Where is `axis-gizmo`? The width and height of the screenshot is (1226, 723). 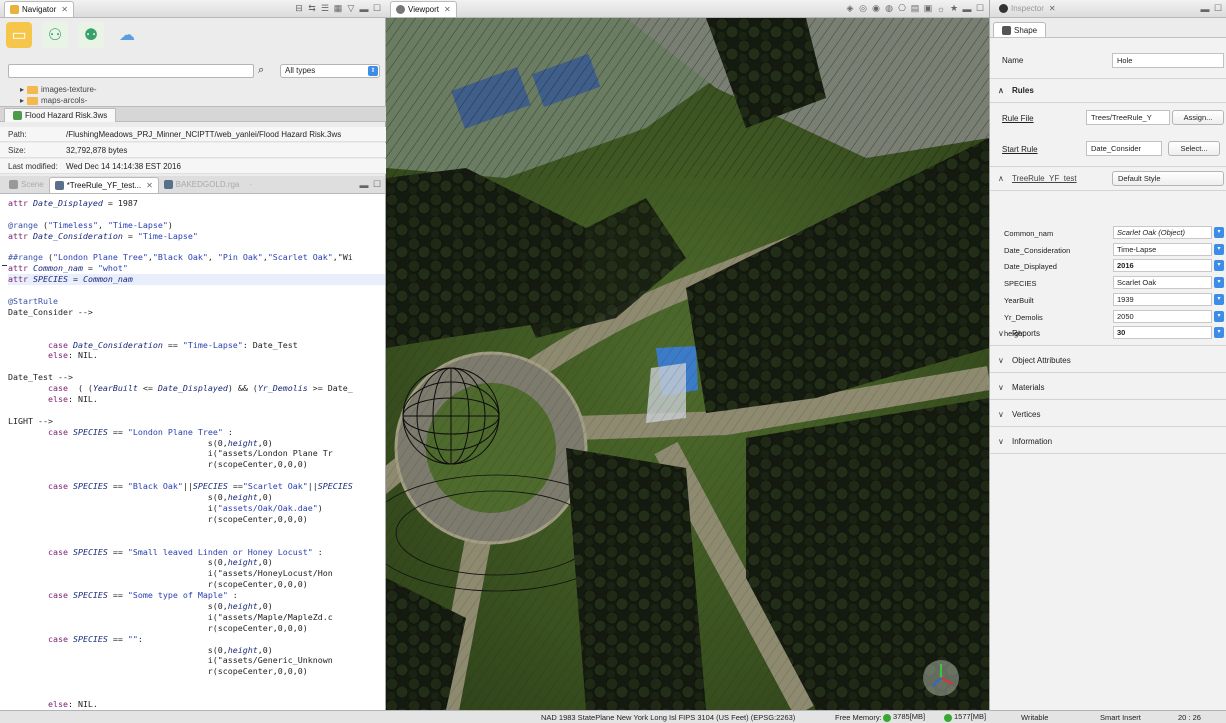
axis-gizmo is located at coordinates (941, 678).